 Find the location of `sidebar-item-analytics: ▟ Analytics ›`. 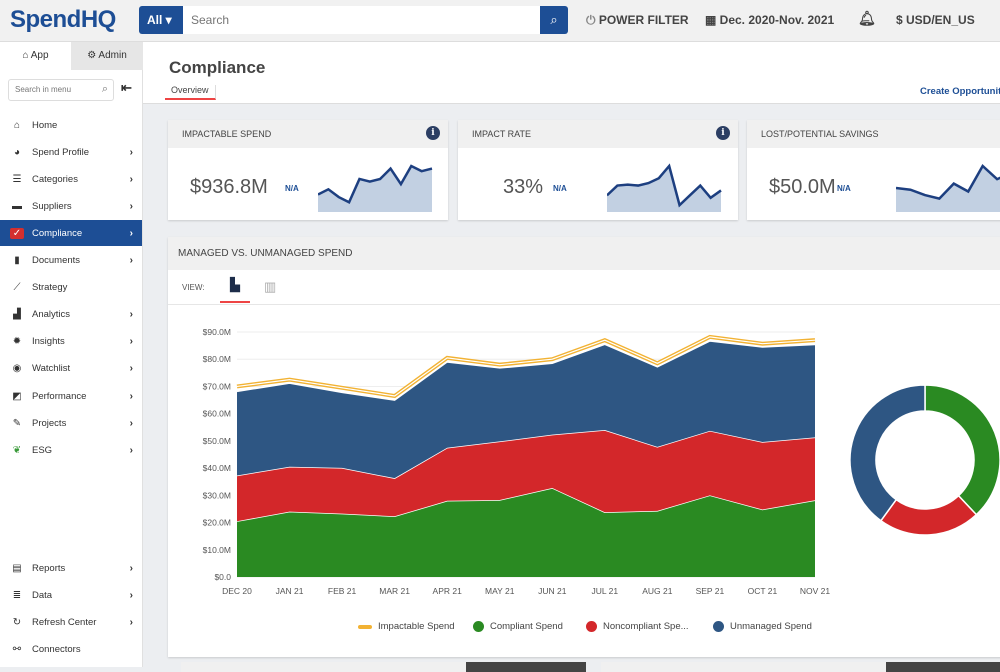

sidebar-item-analytics: ▟ Analytics › is located at coordinates (71, 315).